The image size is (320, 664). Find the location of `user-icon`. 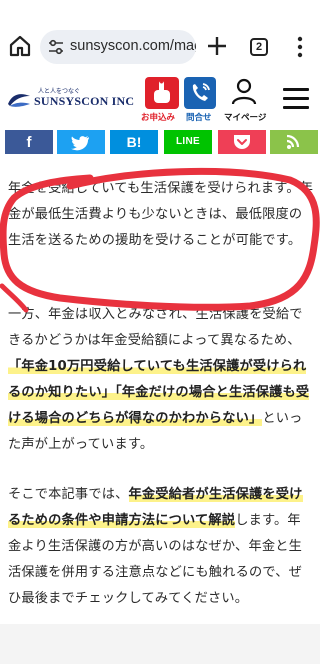

user-icon is located at coordinates (244, 92).